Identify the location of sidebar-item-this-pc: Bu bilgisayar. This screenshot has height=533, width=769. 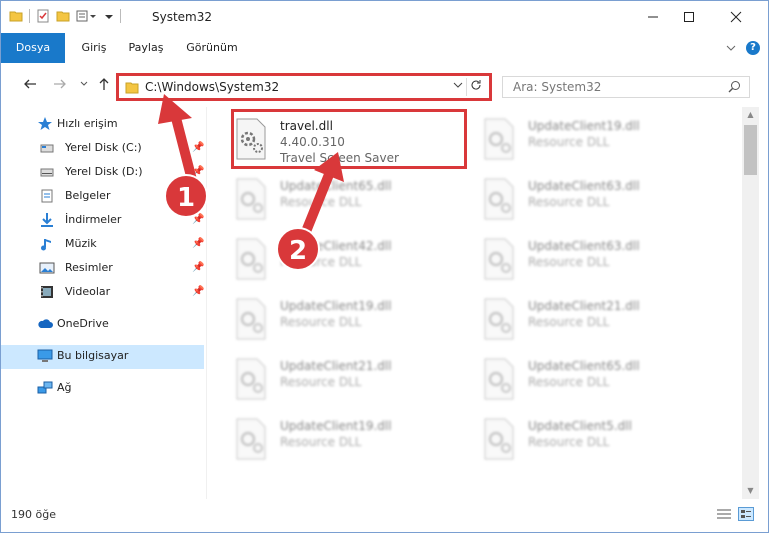
(102, 357).